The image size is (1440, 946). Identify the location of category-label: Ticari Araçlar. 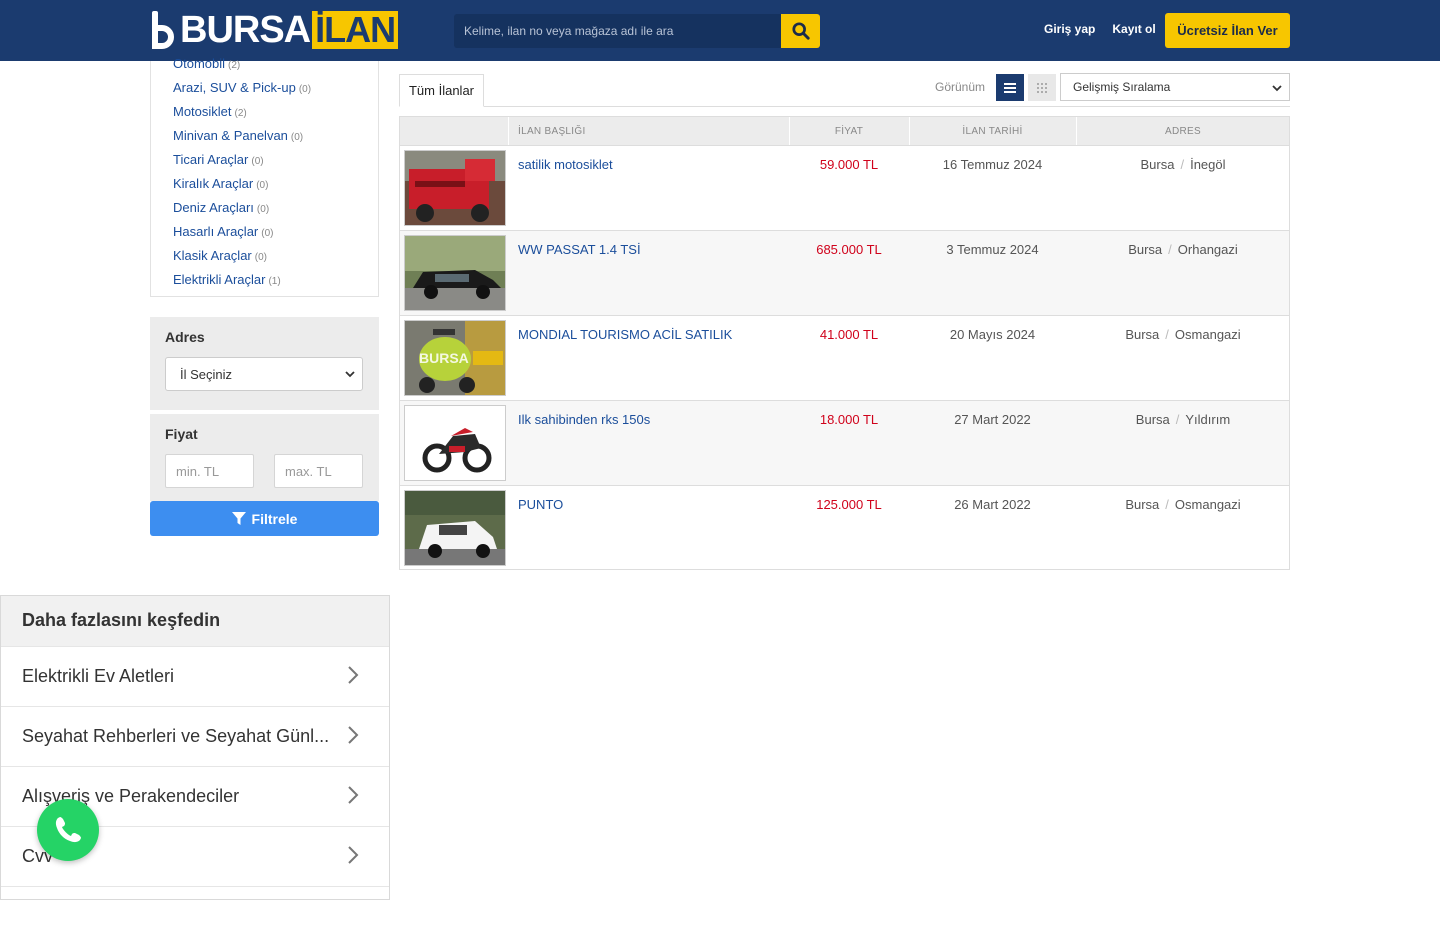
(211, 159).